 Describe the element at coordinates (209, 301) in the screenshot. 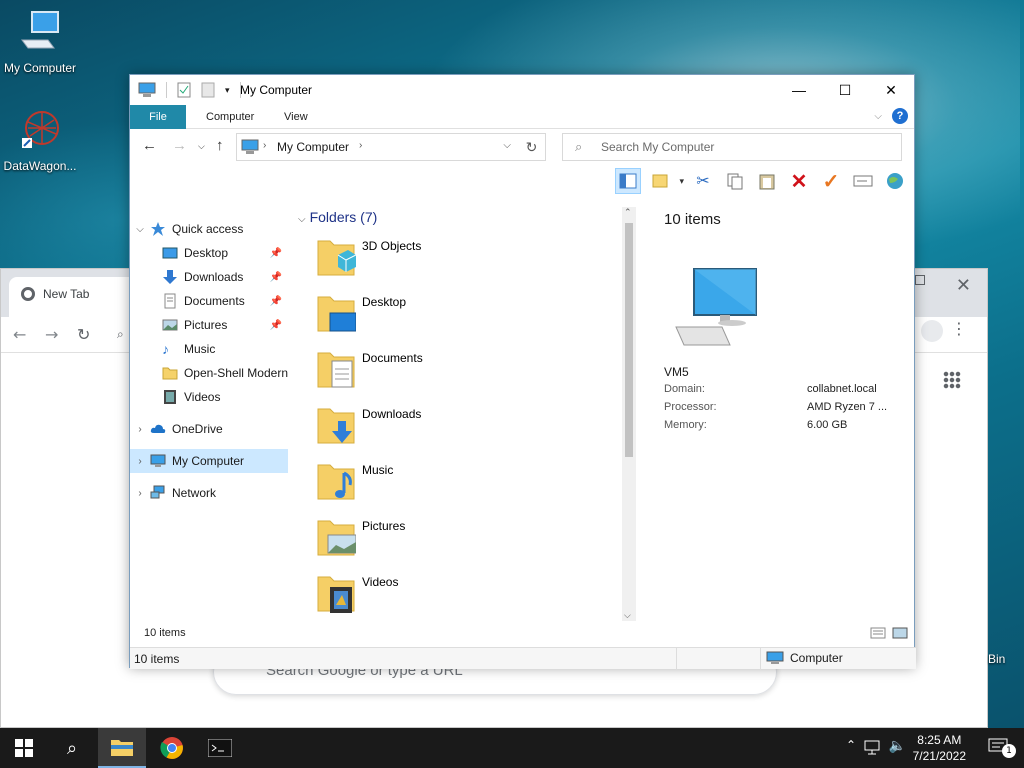

I see `nav-item-documents: Documents 📌` at that location.